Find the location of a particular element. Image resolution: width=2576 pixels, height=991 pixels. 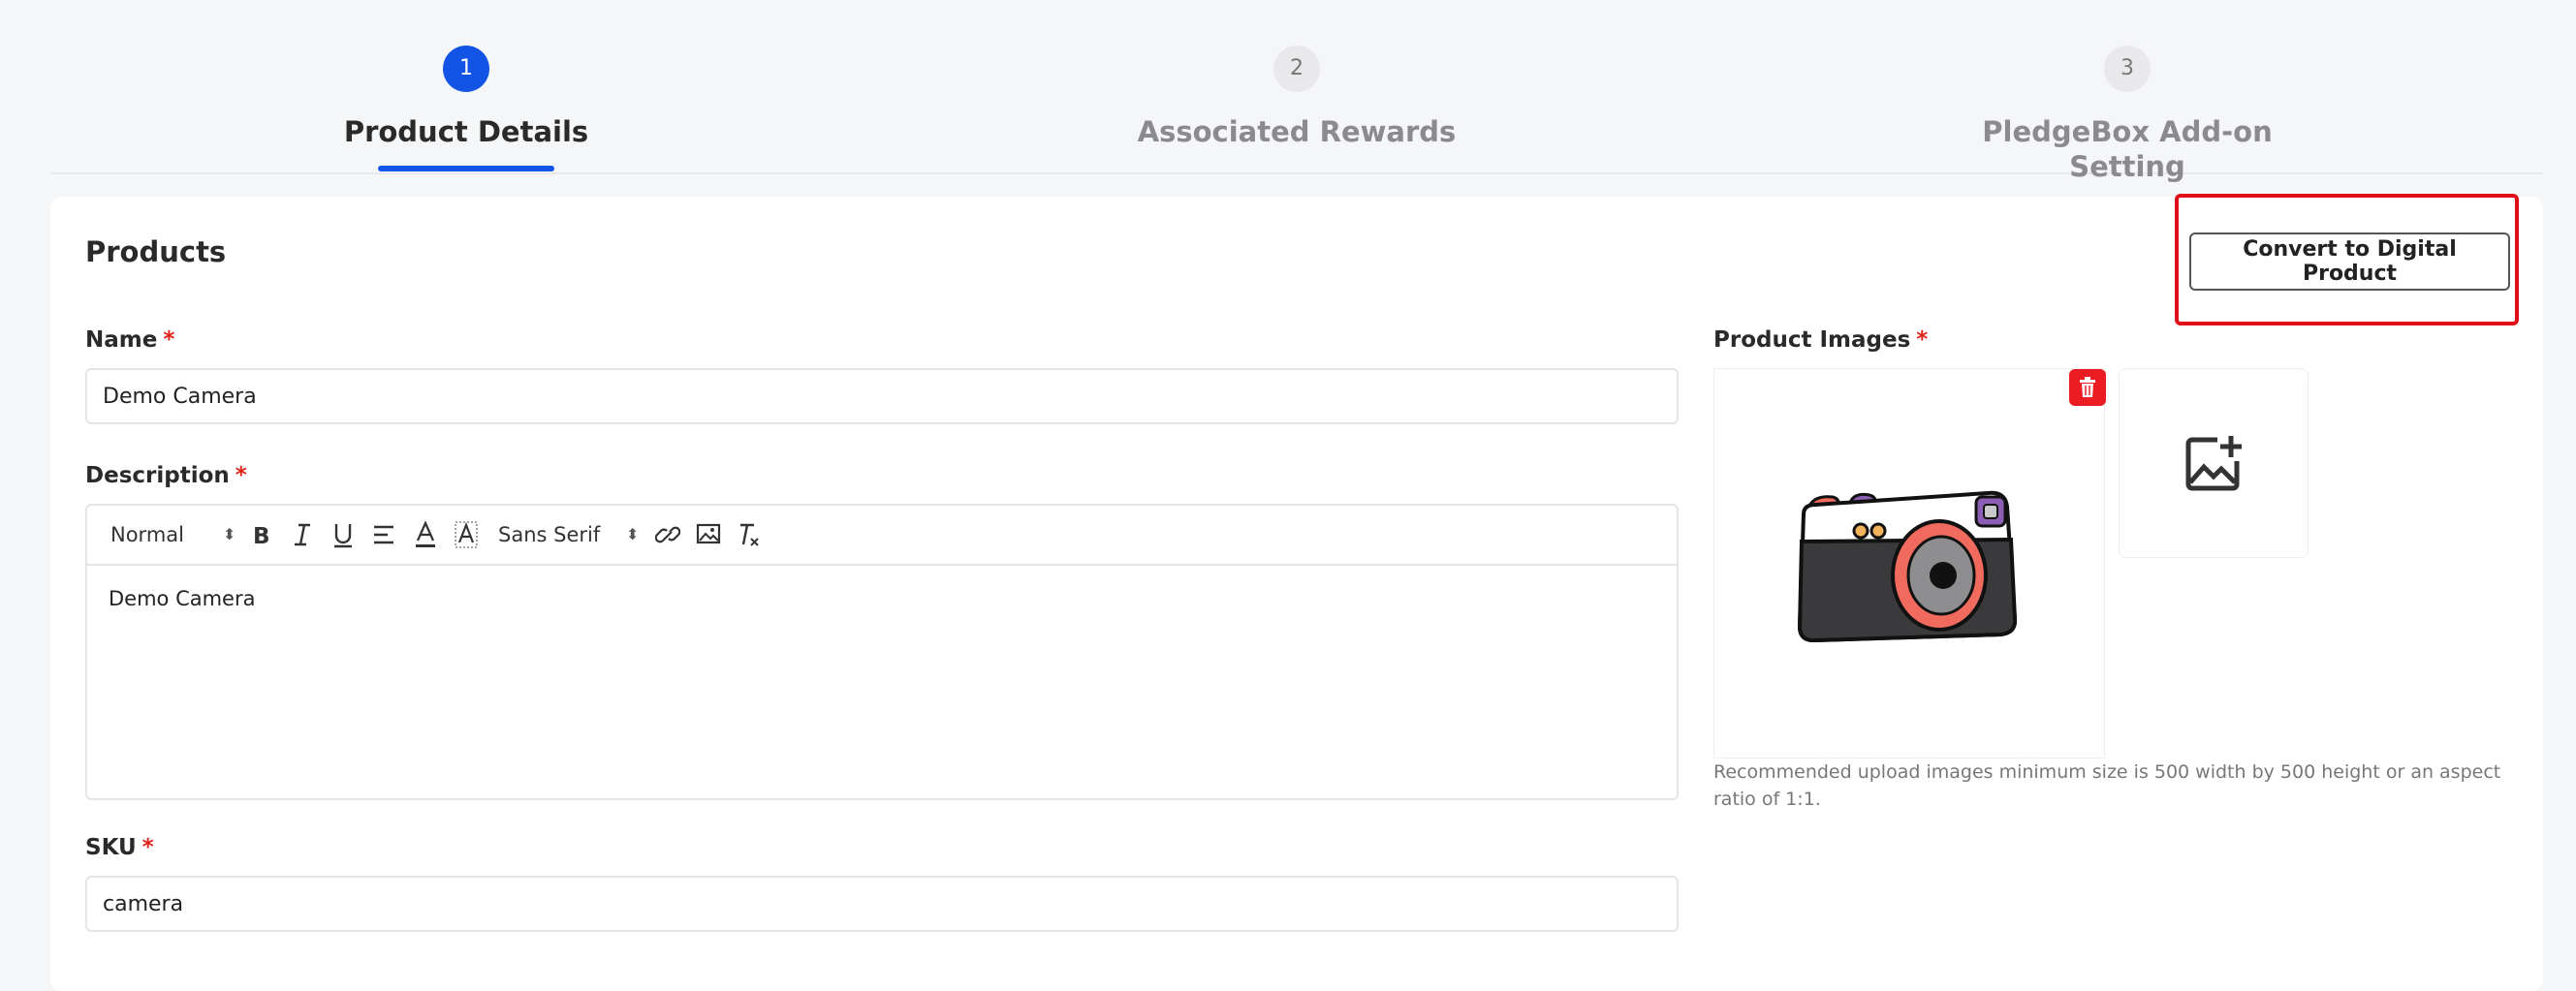

add-image-button is located at coordinates (2214, 463).